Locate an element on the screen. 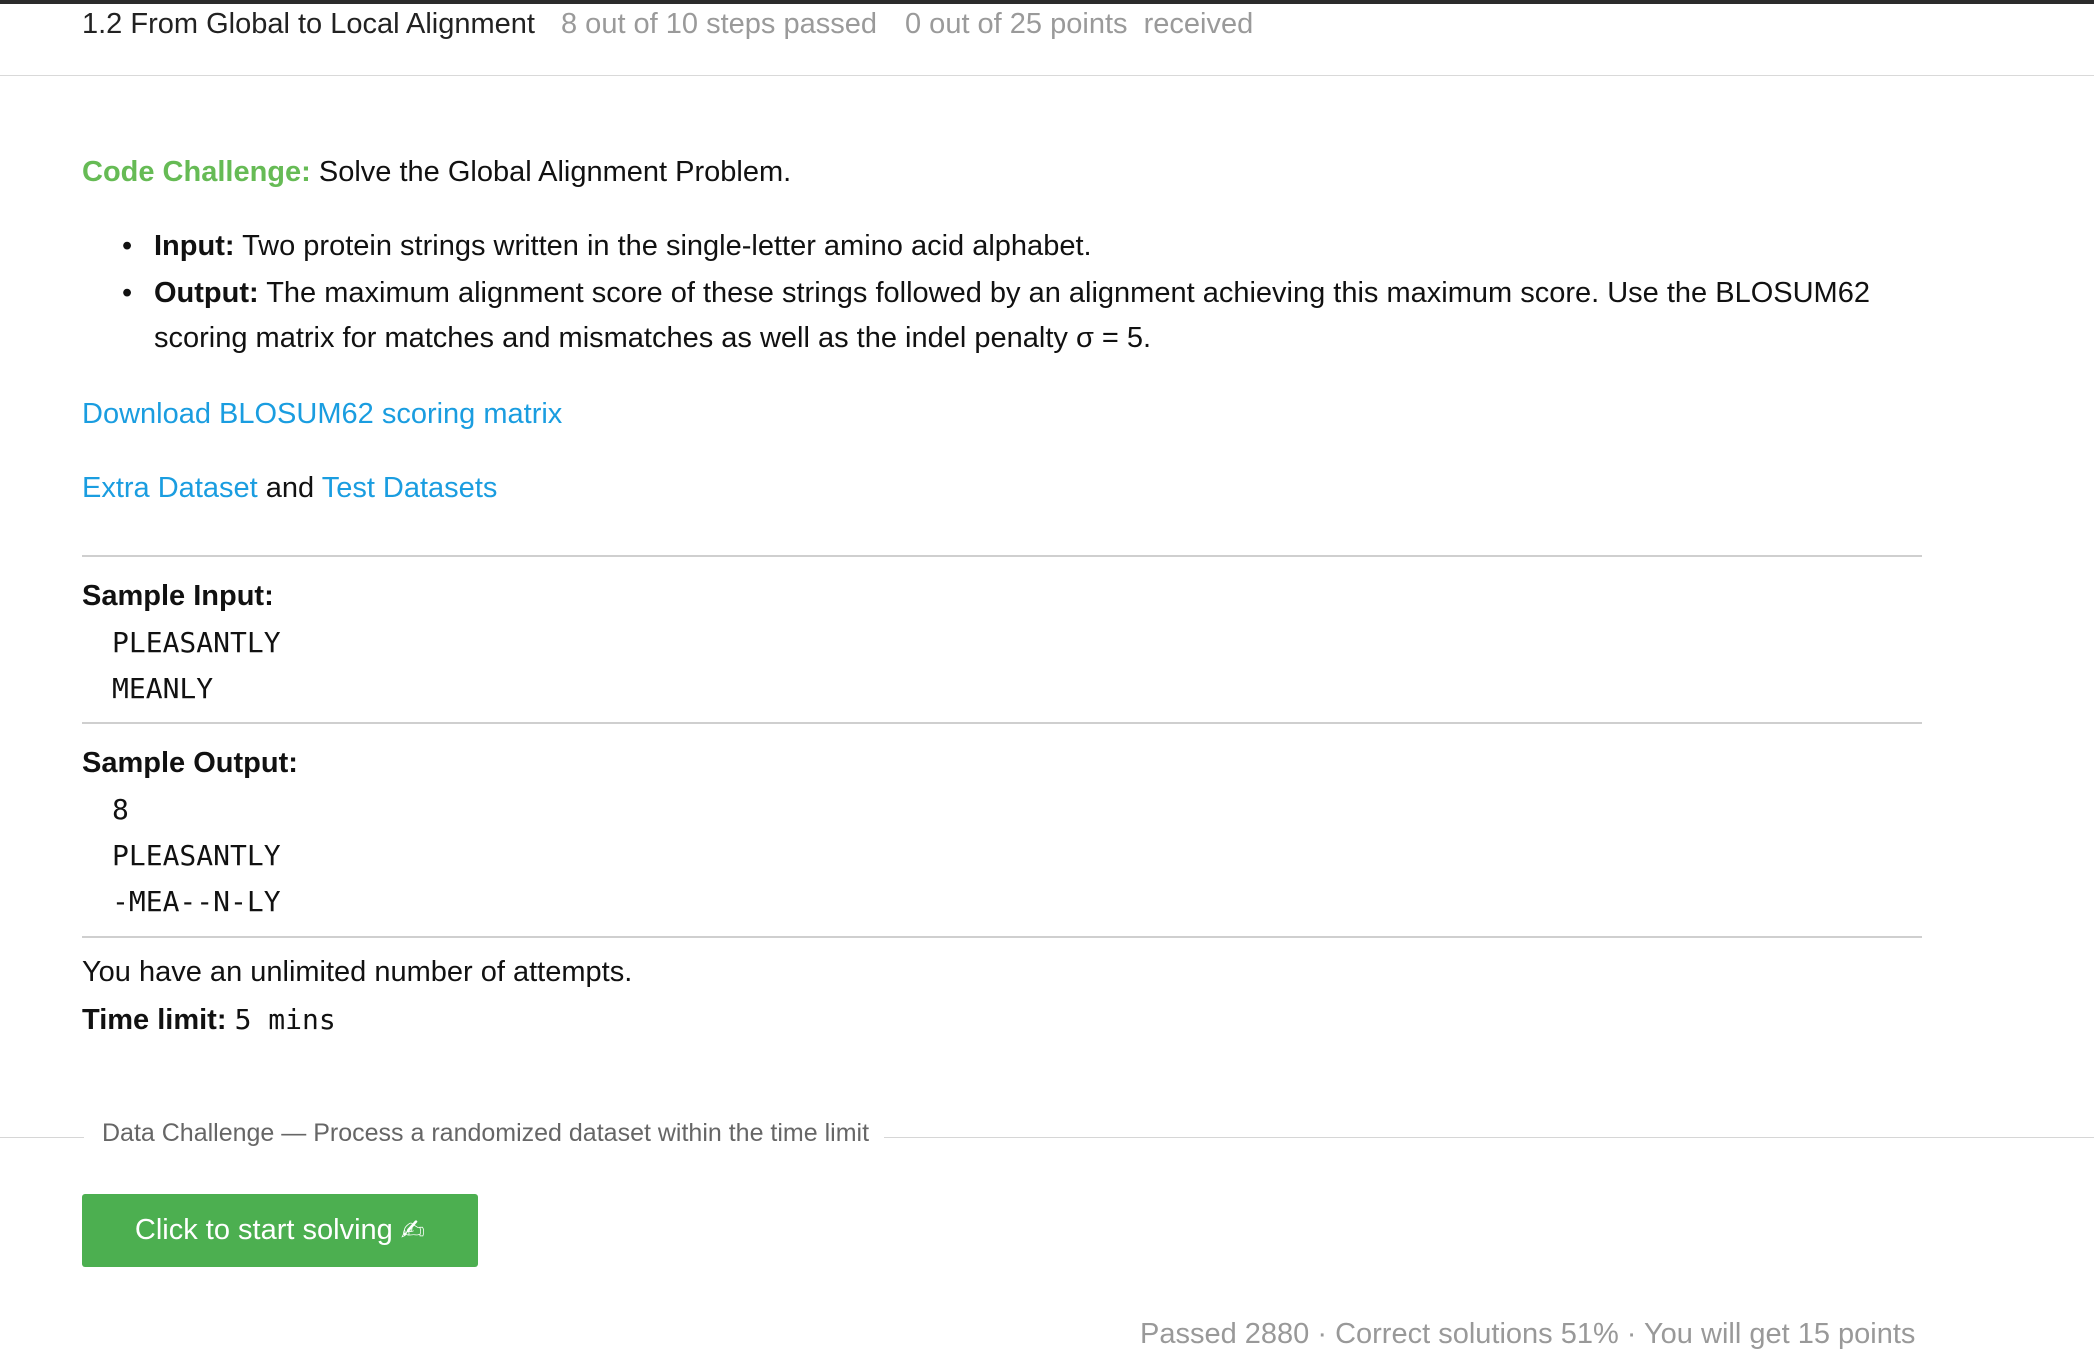 The width and height of the screenshot is (2094, 1351). writing-hand-icon: ✍ is located at coordinates (413, 1231).